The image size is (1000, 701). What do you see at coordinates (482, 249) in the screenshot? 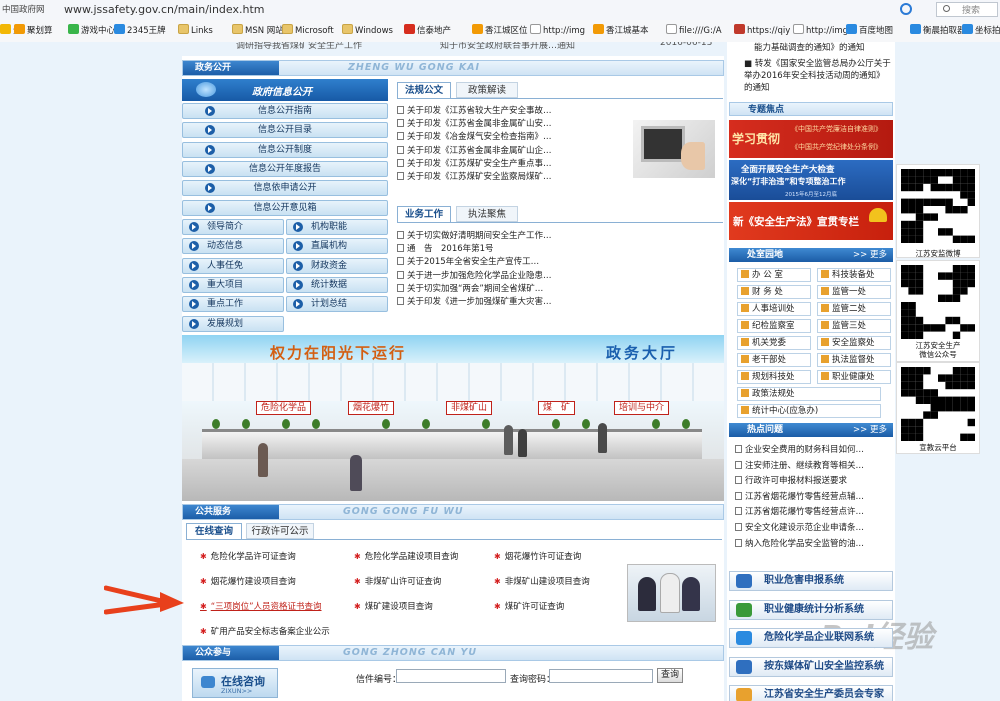
I see `list-item: 通 告 2016年第1号` at bounding box center [482, 249].